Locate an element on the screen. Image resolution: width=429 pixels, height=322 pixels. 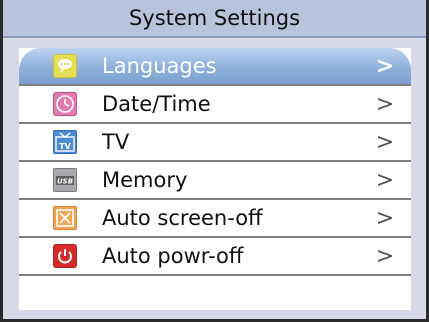
menu-item-label: Date/Time is located at coordinates (156, 104).